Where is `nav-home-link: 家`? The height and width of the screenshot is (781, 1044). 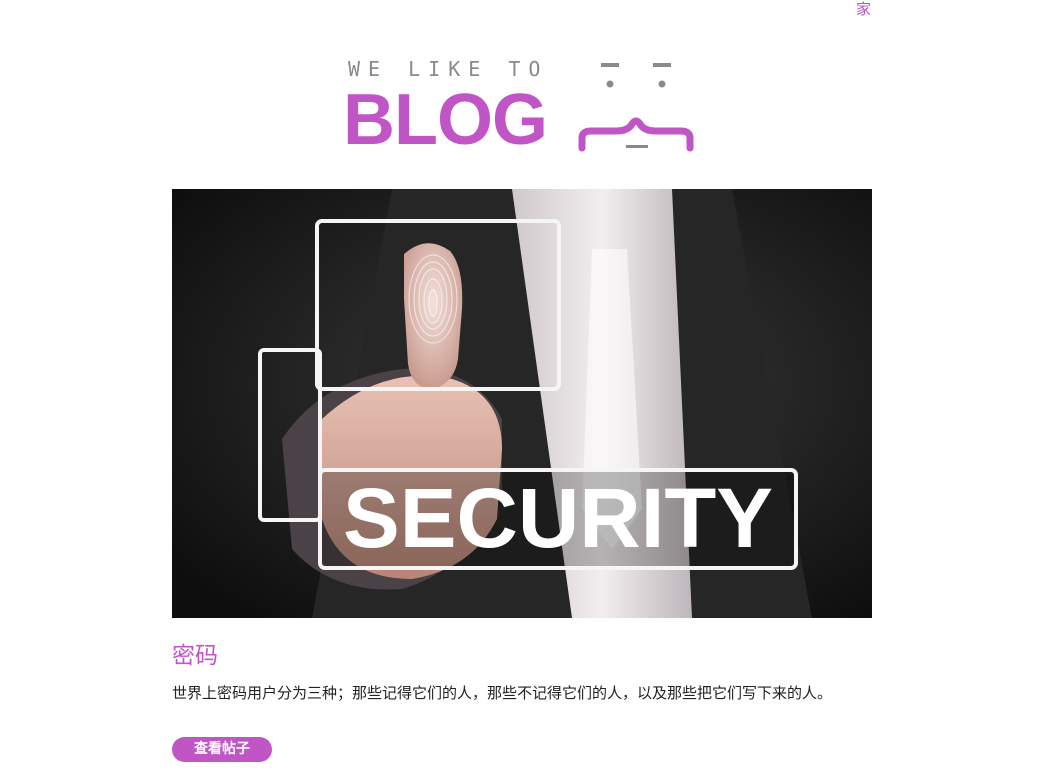 nav-home-link: 家 is located at coordinates (863, 9).